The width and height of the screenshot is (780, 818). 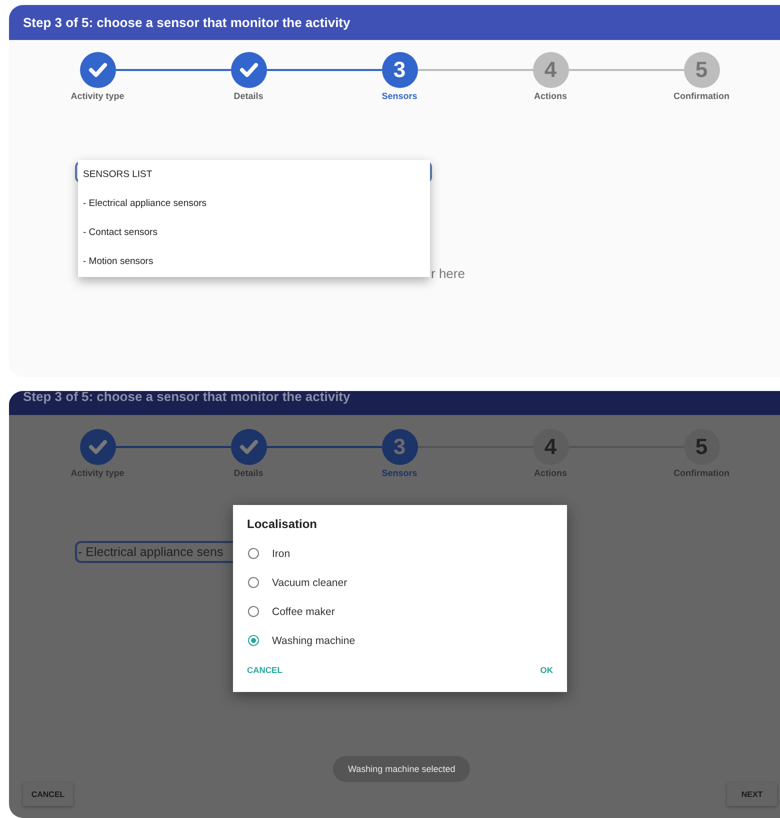 I want to click on radio-option: Washing machine, so click(x=304, y=640).